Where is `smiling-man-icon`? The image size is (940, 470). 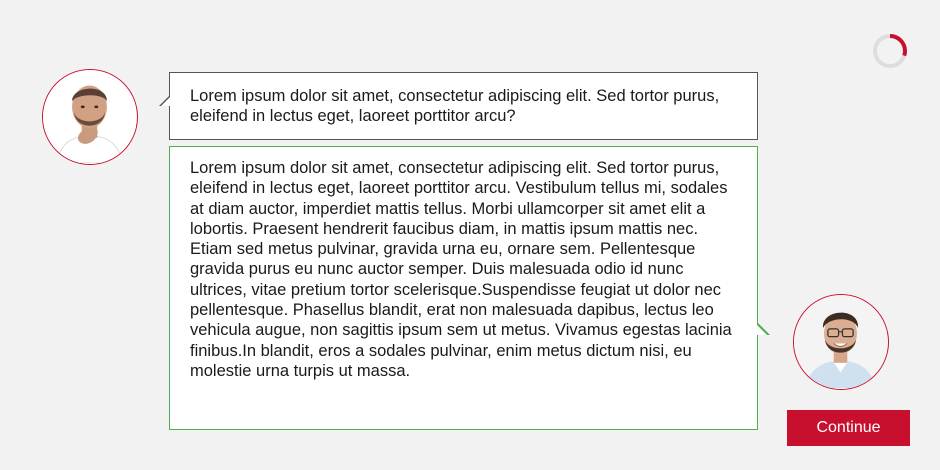
smiling-man-icon is located at coordinates (840, 341).